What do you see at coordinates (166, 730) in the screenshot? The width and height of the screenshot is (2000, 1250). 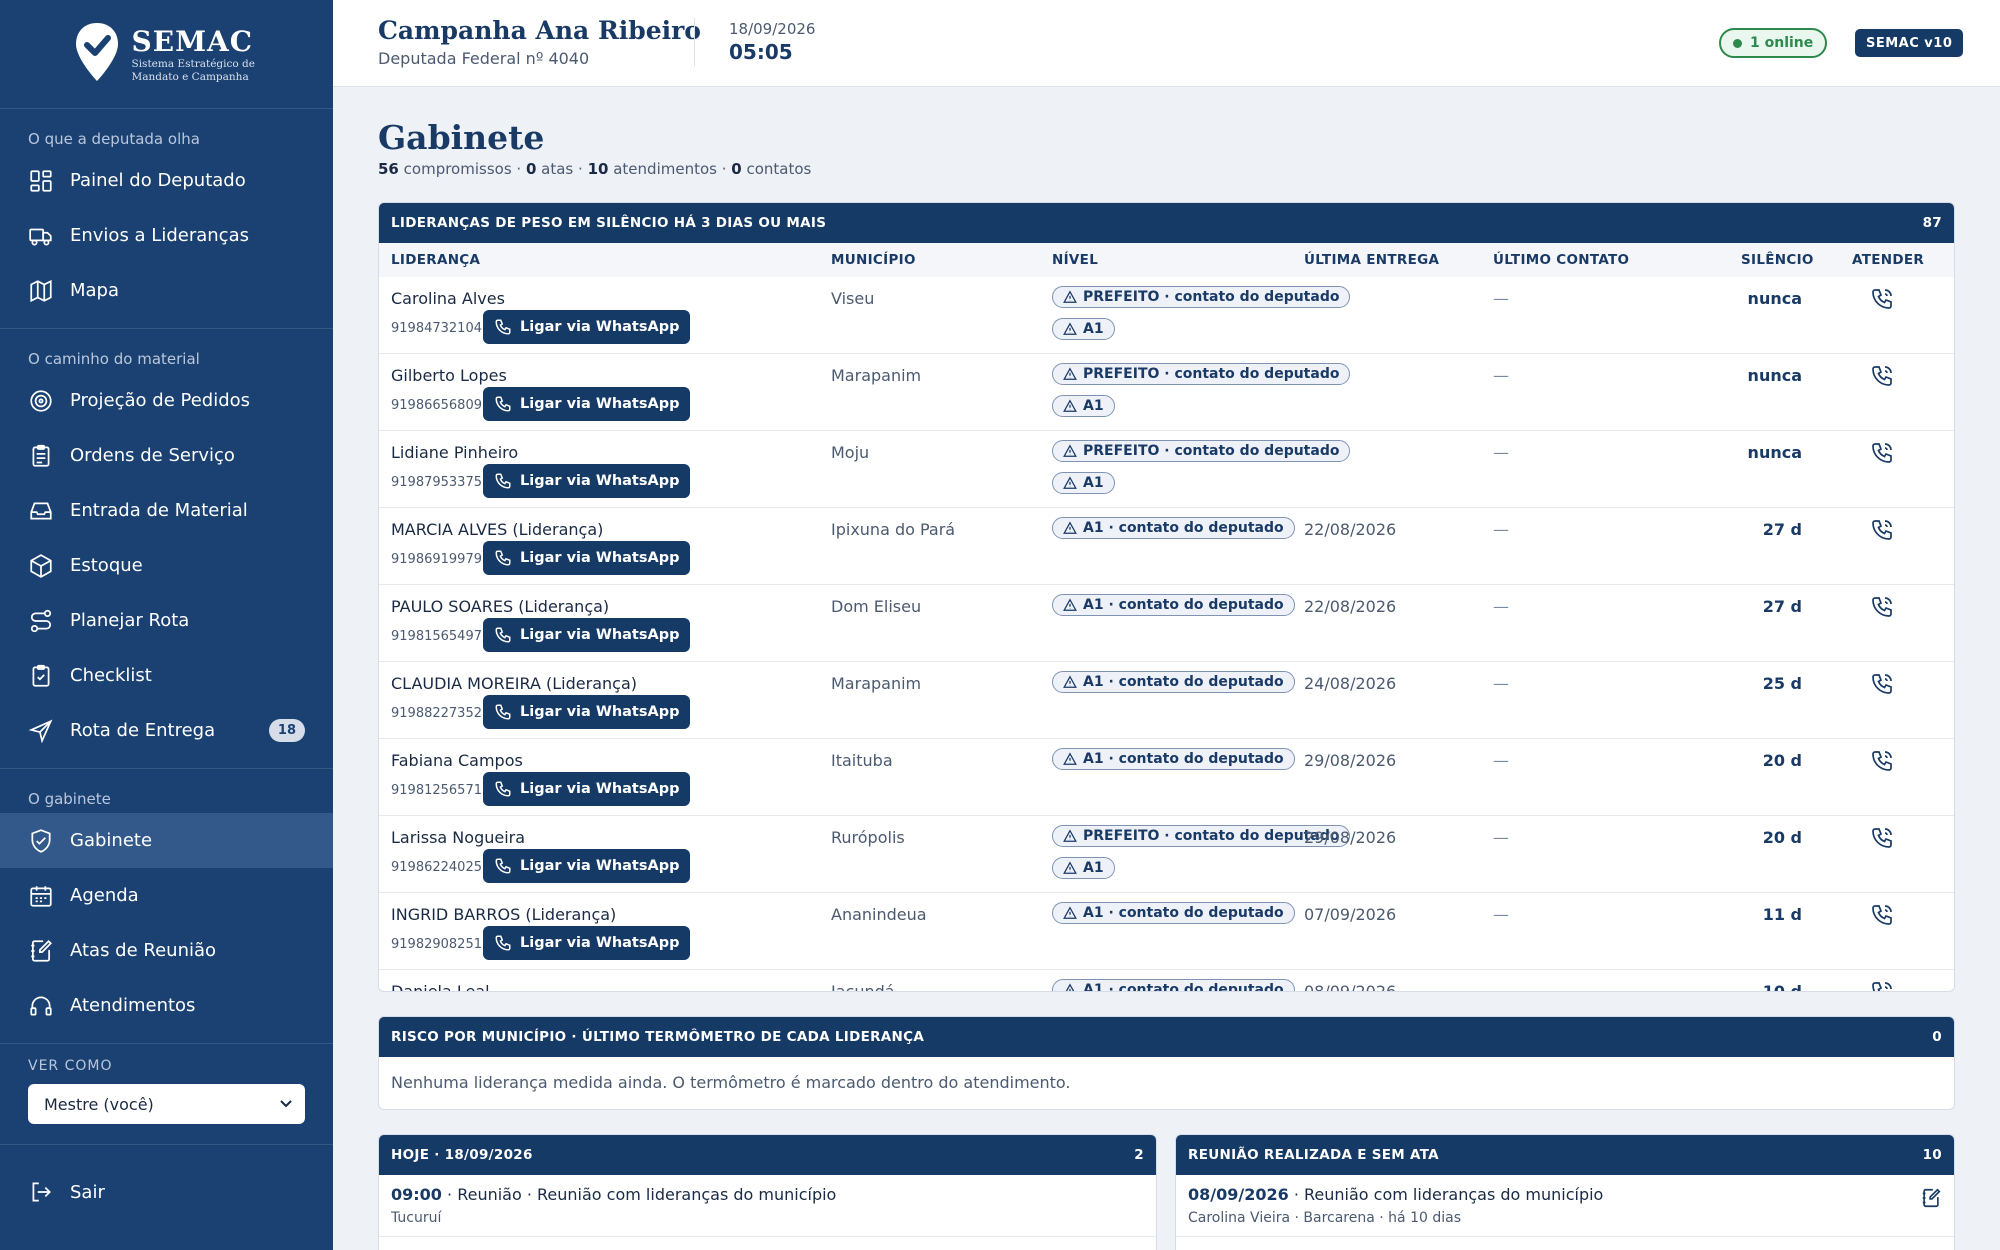 I see `sidebar-item-rota-entrega: Rota de Entrega 18` at bounding box center [166, 730].